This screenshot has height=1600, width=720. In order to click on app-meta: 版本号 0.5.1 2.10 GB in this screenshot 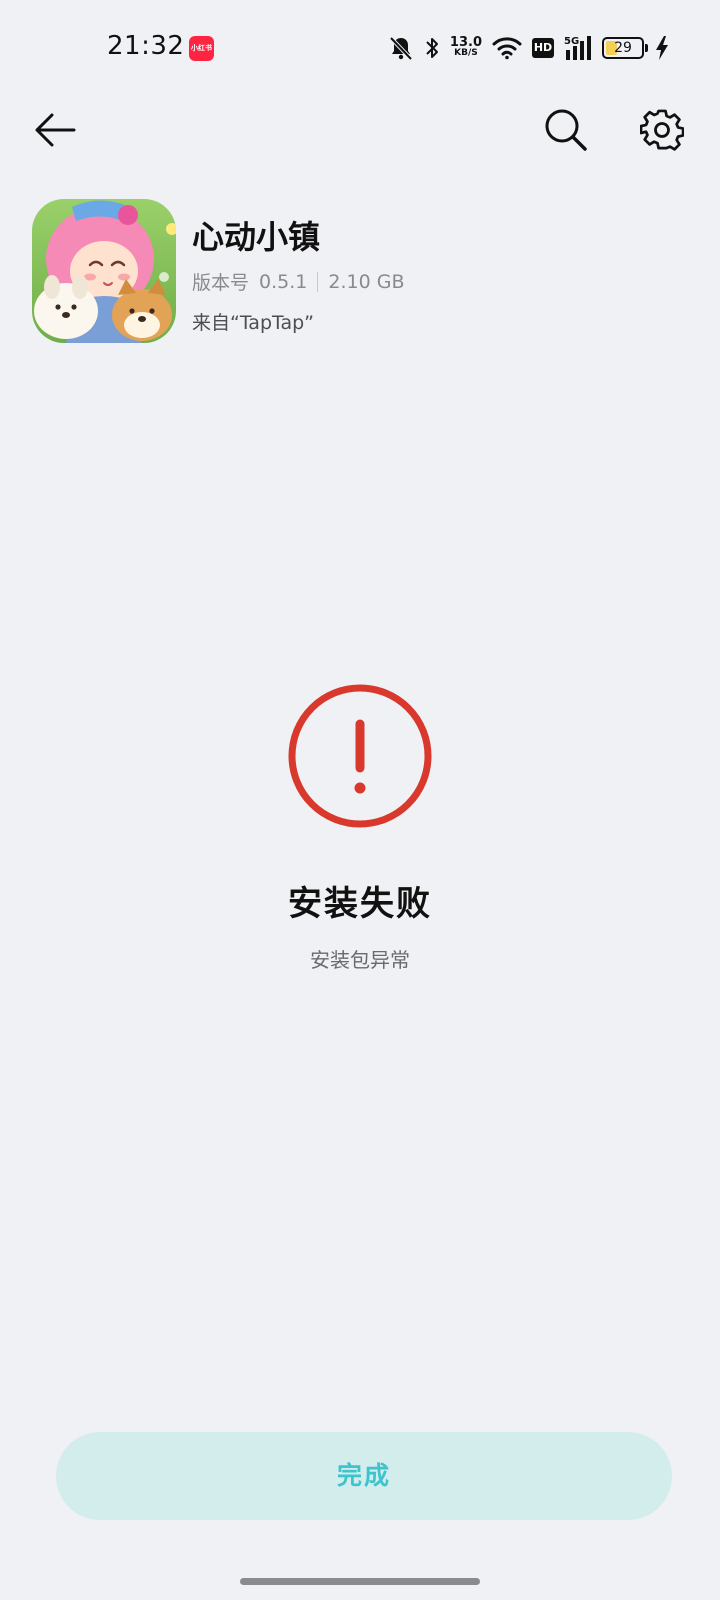, I will do `click(298, 281)`.